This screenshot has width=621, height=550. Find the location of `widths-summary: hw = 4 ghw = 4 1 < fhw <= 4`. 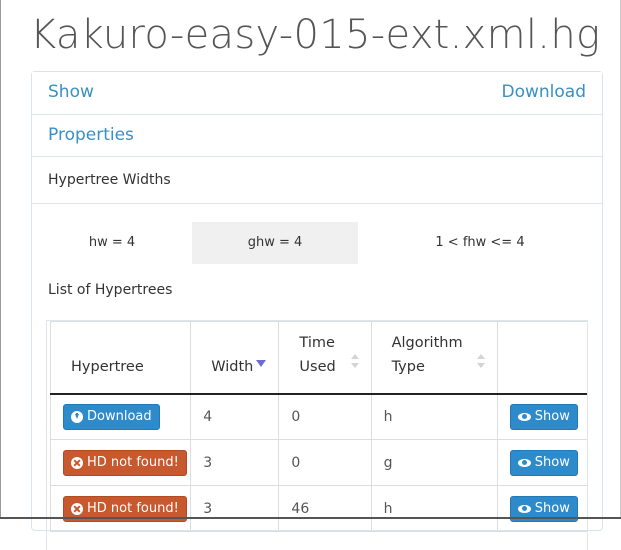

widths-summary: hw = 4 ghw = 4 1 < fhw <= 4 is located at coordinates (317, 243).